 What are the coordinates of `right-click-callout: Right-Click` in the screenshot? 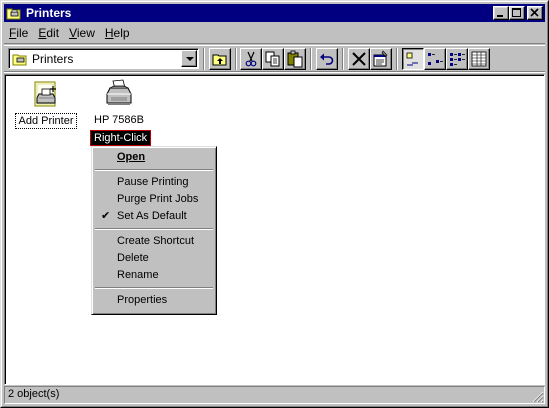 It's located at (121, 138).